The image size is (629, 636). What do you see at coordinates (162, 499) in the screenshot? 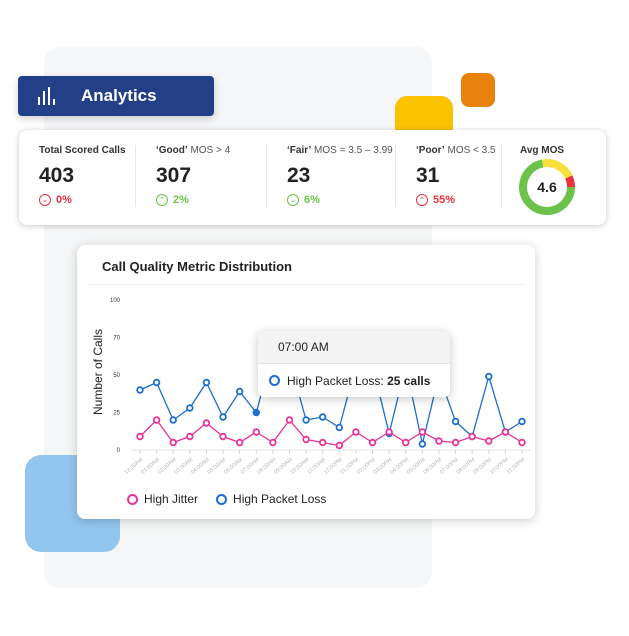
I see `legend-item-high-jitter: High Jitter` at bounding box center [162, 499].